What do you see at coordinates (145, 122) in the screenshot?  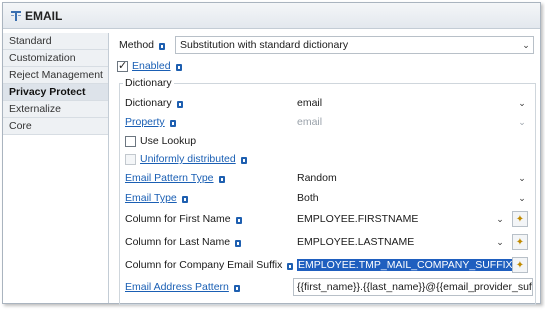 I see `property-link: Property` at bounding box center [145, 122].